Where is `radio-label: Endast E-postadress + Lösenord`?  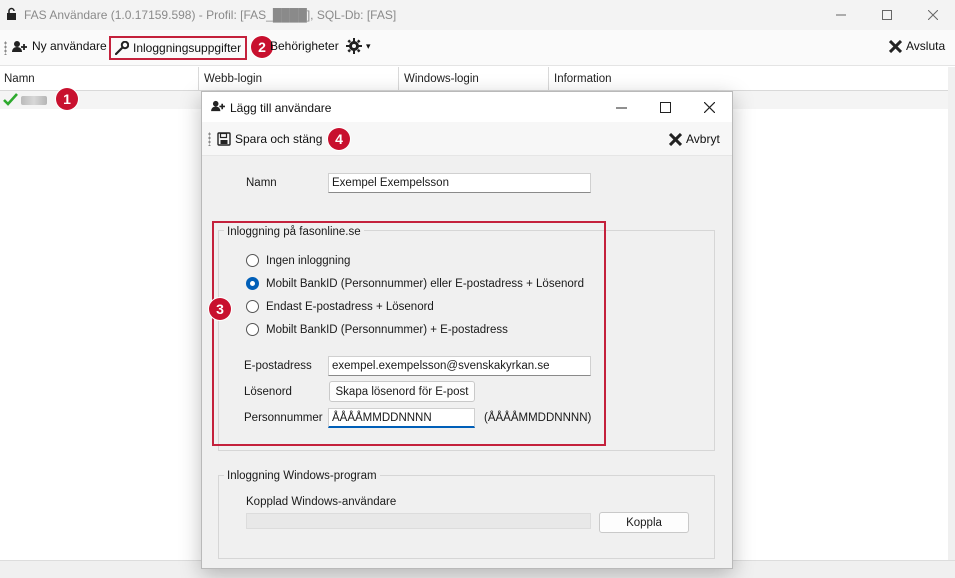
radio-label: Endast E-postadress + Lösenord is located at coordinates (350, 306).